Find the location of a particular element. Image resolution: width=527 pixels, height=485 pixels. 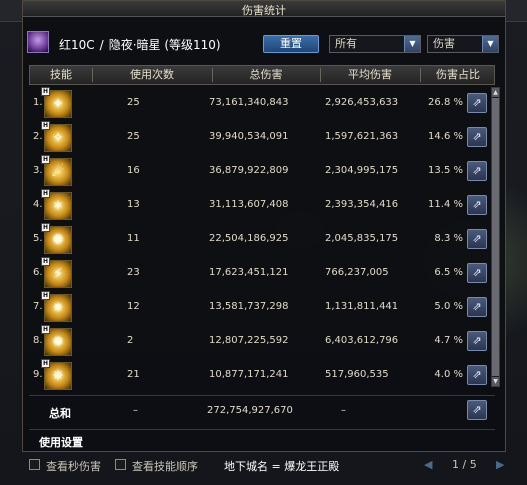

table-row: 8. ✹ H 2 12,807,225,592 6,403,612,796 4.7 % ⇗ is located at coordinates (262, 341).